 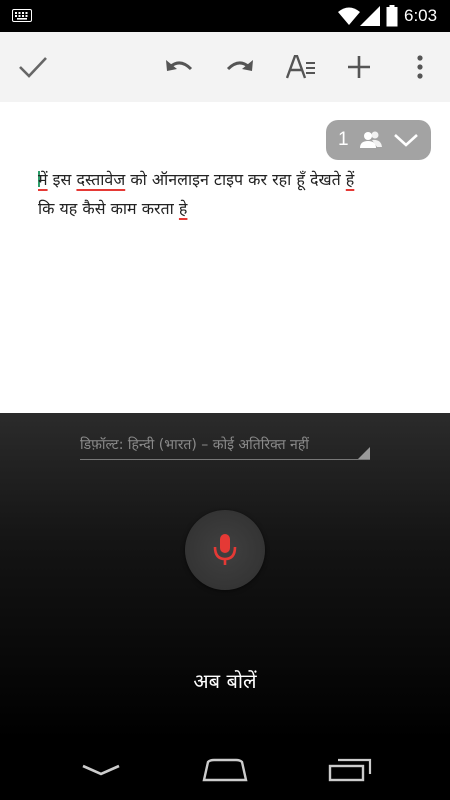 I want to click on text-format-button, so click(x=301, y=67).